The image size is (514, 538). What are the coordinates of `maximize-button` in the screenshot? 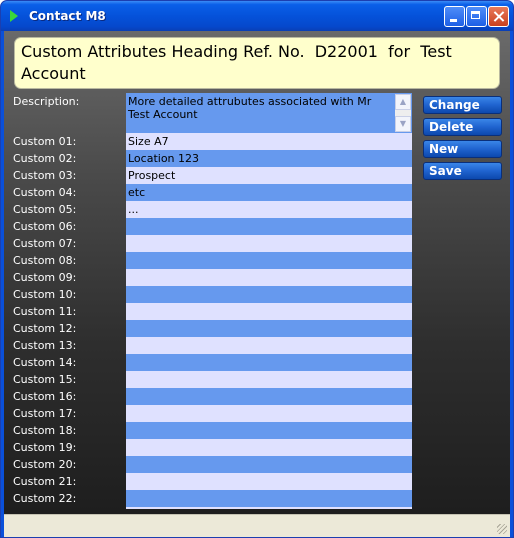 It's located at (476, 16).